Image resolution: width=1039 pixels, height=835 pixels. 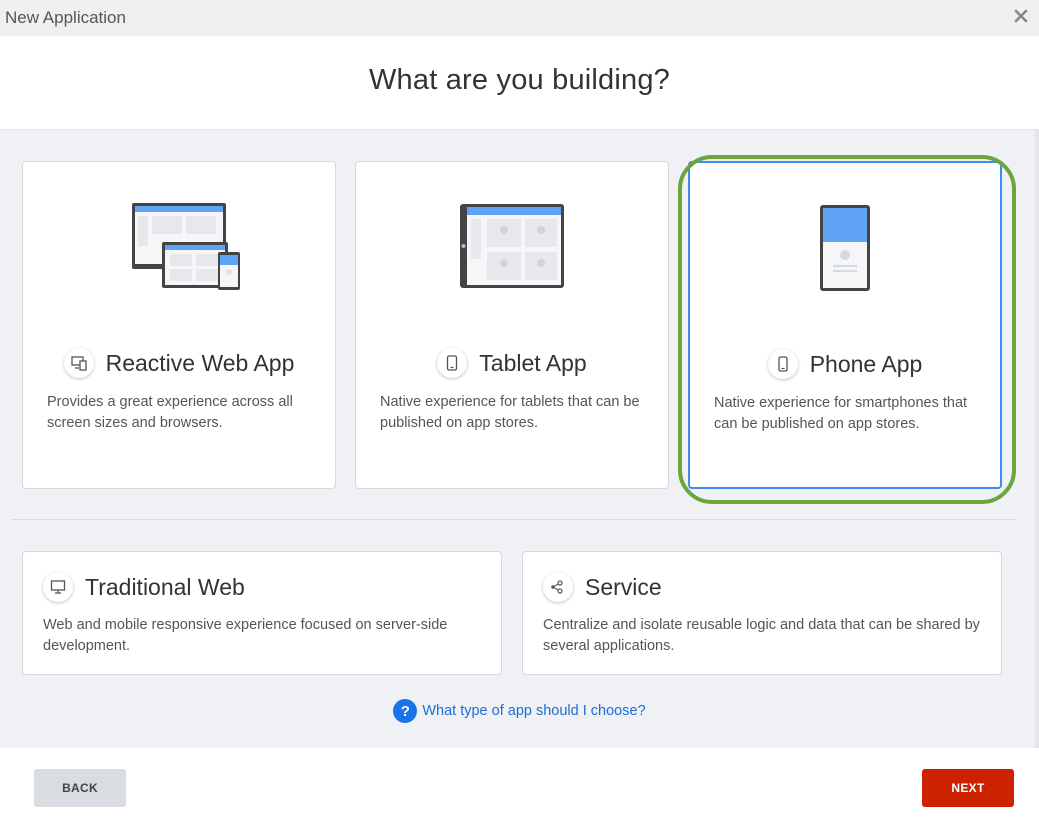 I want to click on window-titlebar: New Application, so click(x=519, y=18).